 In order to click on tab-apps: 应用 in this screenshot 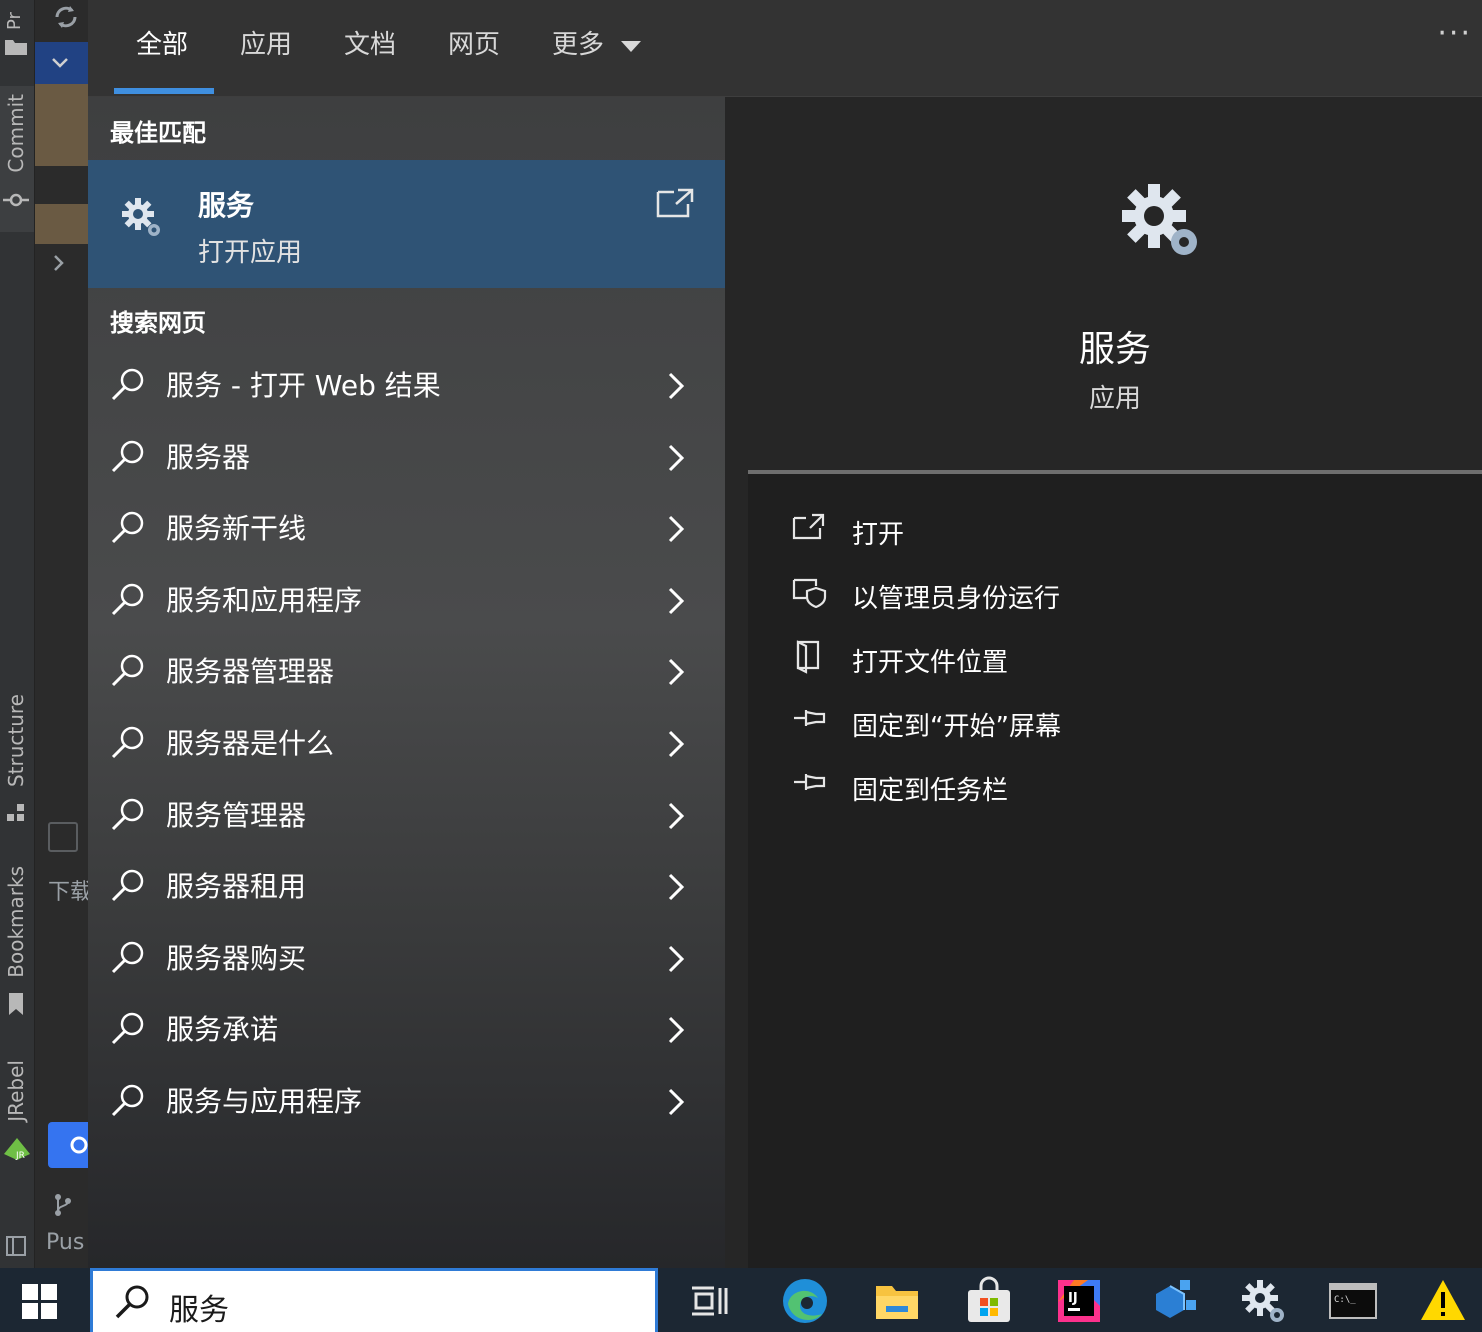, I will do `click(266, 42)`.